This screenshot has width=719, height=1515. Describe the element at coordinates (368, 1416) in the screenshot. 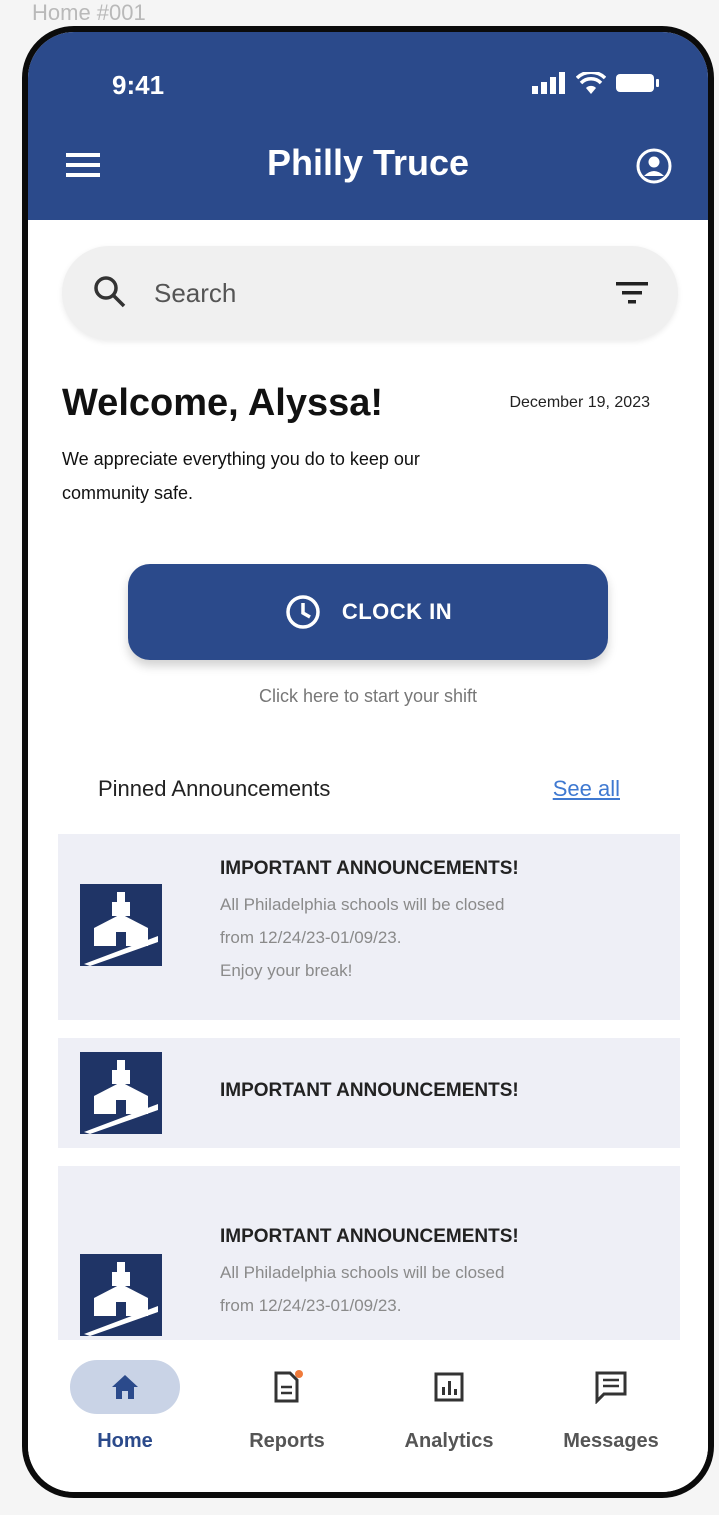

I see `bottom-nav: Home Reports Analytics Messages` at that location.